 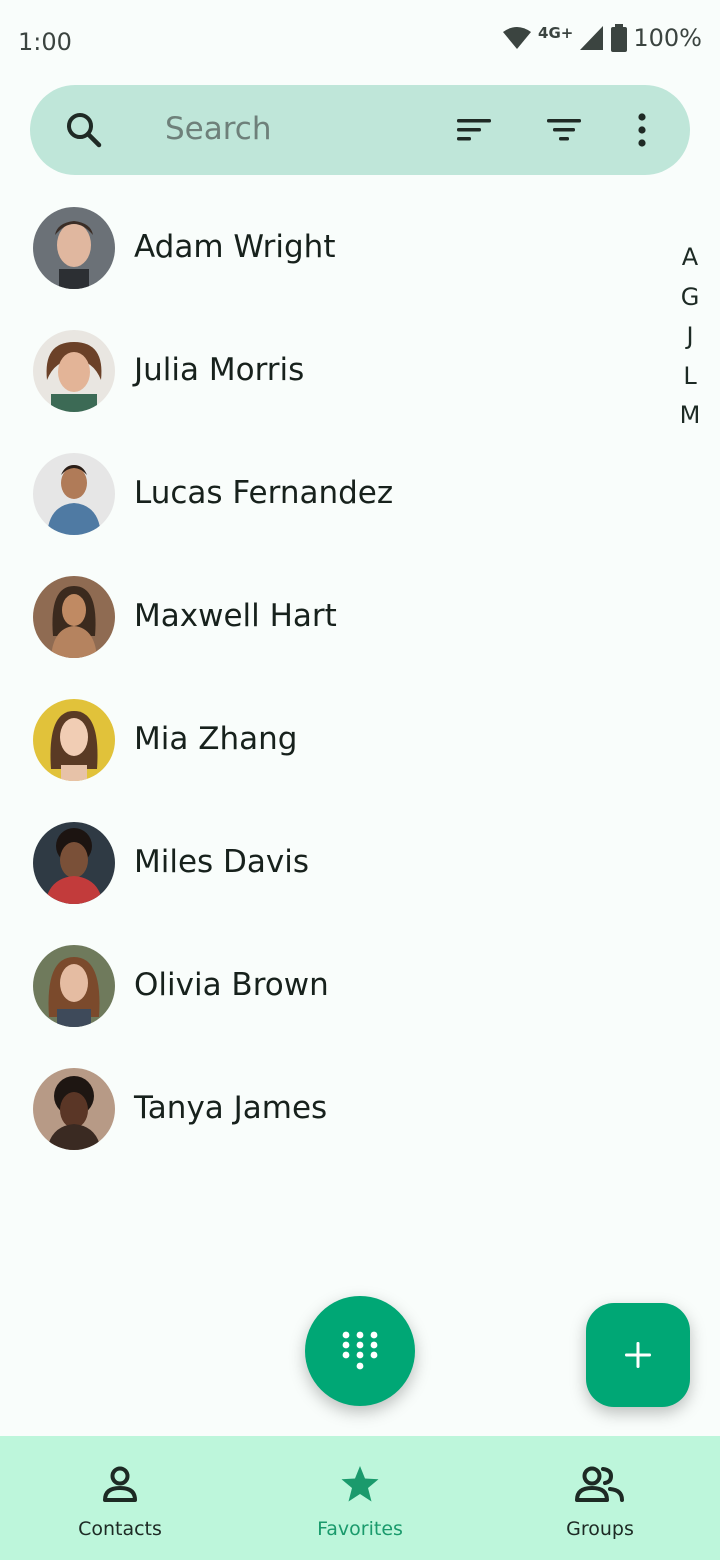 What do you see at coordinates (330, 1121) in the screenshot?
I see `contact-row: Tanya James` at bounding box center [330, 1121].